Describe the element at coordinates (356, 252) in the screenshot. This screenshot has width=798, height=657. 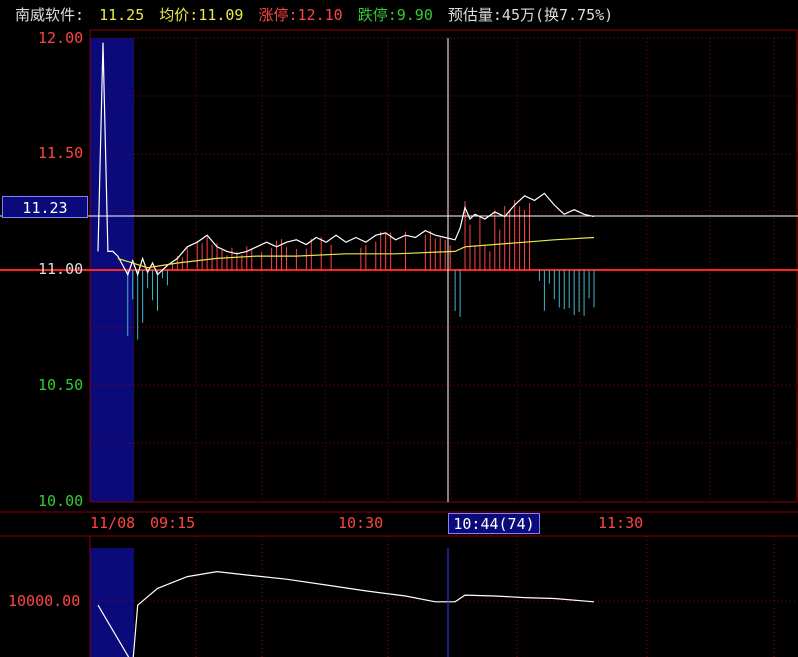
I see `avg-price-line` at that location.